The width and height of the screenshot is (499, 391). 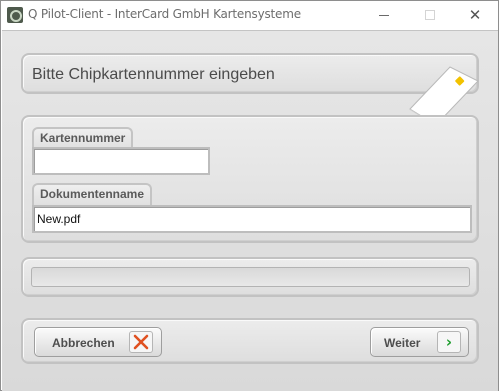 I want to click on maximize-icon, so click(x=430, y=15).